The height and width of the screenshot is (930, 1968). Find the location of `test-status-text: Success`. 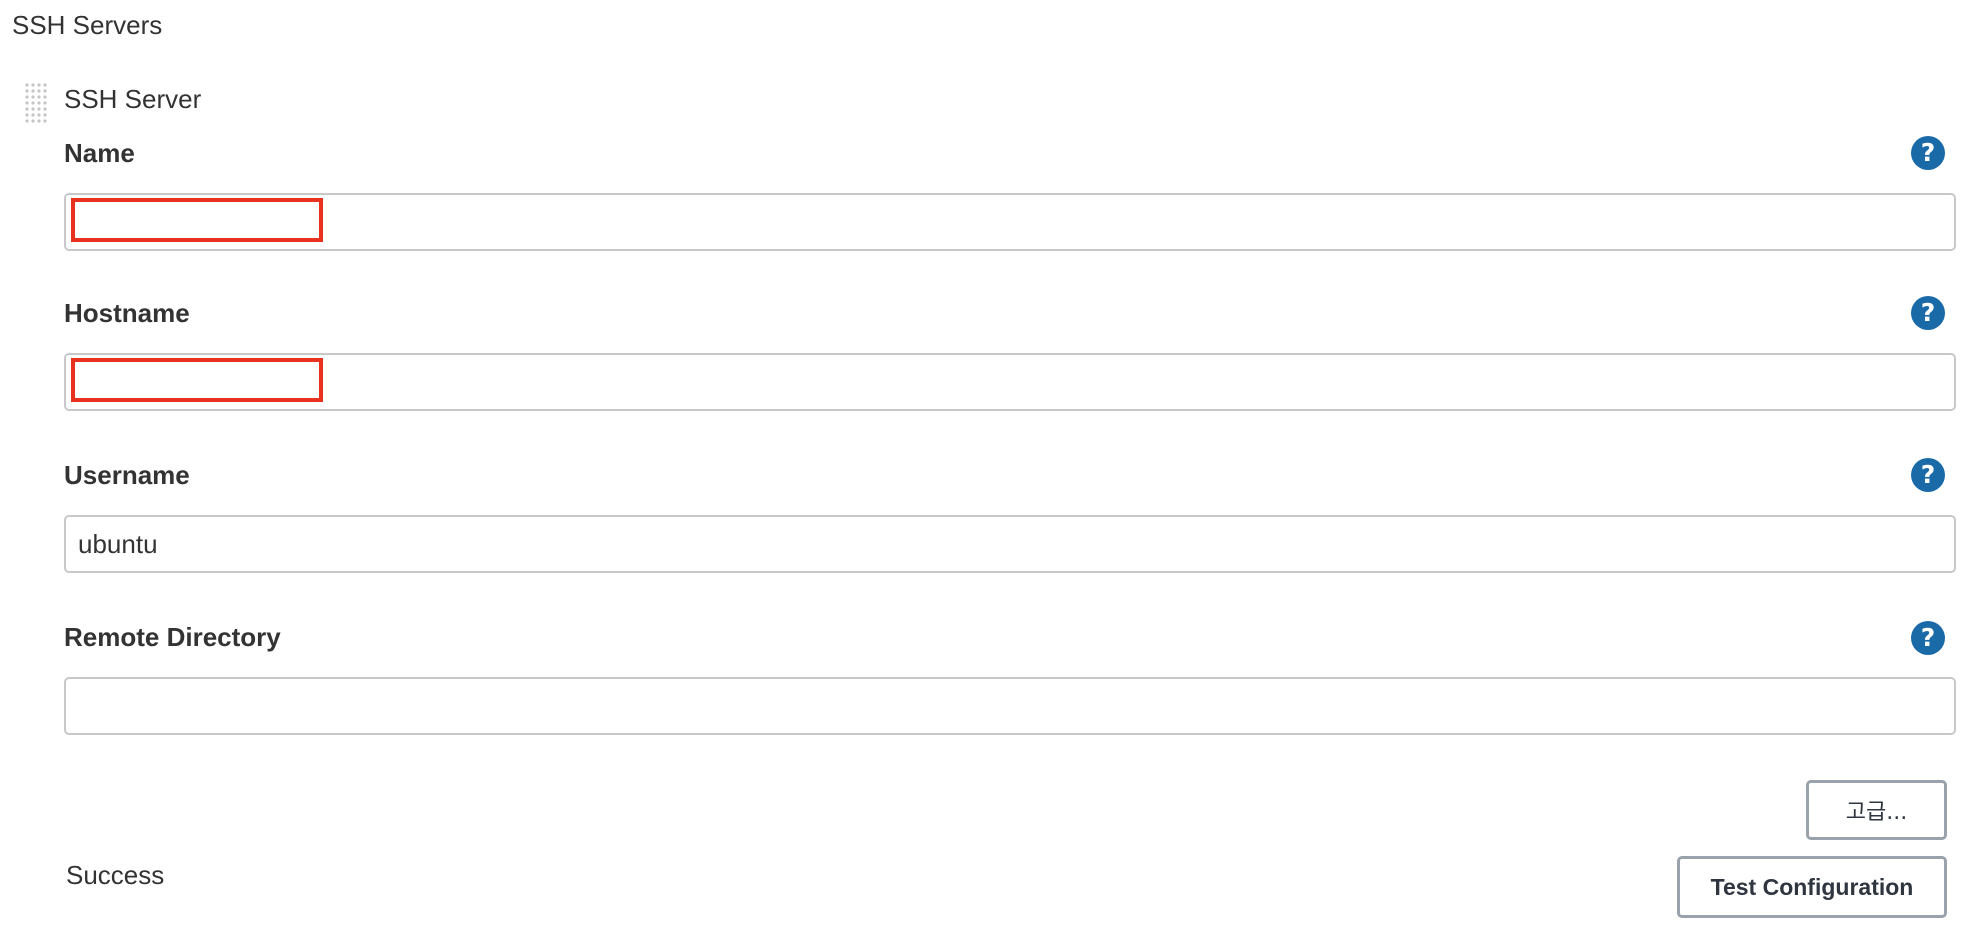

test-status-text: Success is located at coordinates (115, 875).